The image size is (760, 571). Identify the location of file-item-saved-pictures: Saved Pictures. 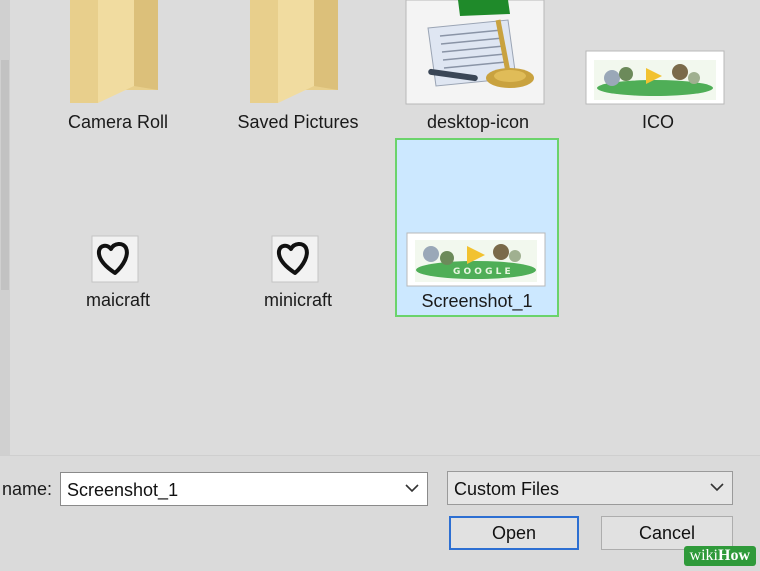
(298, 70).